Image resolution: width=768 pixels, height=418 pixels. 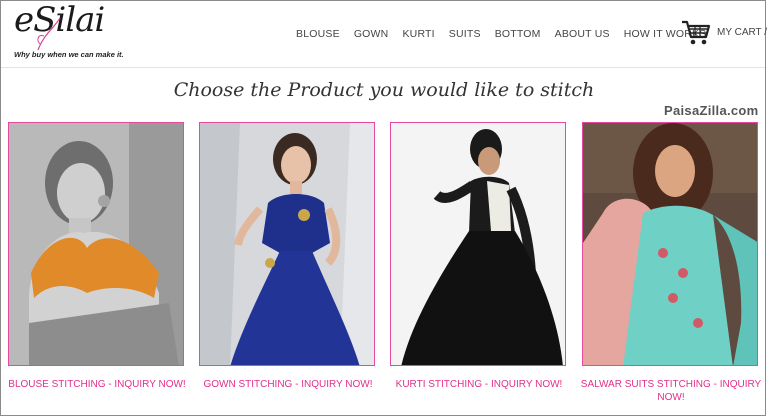 I want to click on gown-inquiry-link: GOWN STITCHING - INQUIRY NOW!, so click(x=288, y=384).